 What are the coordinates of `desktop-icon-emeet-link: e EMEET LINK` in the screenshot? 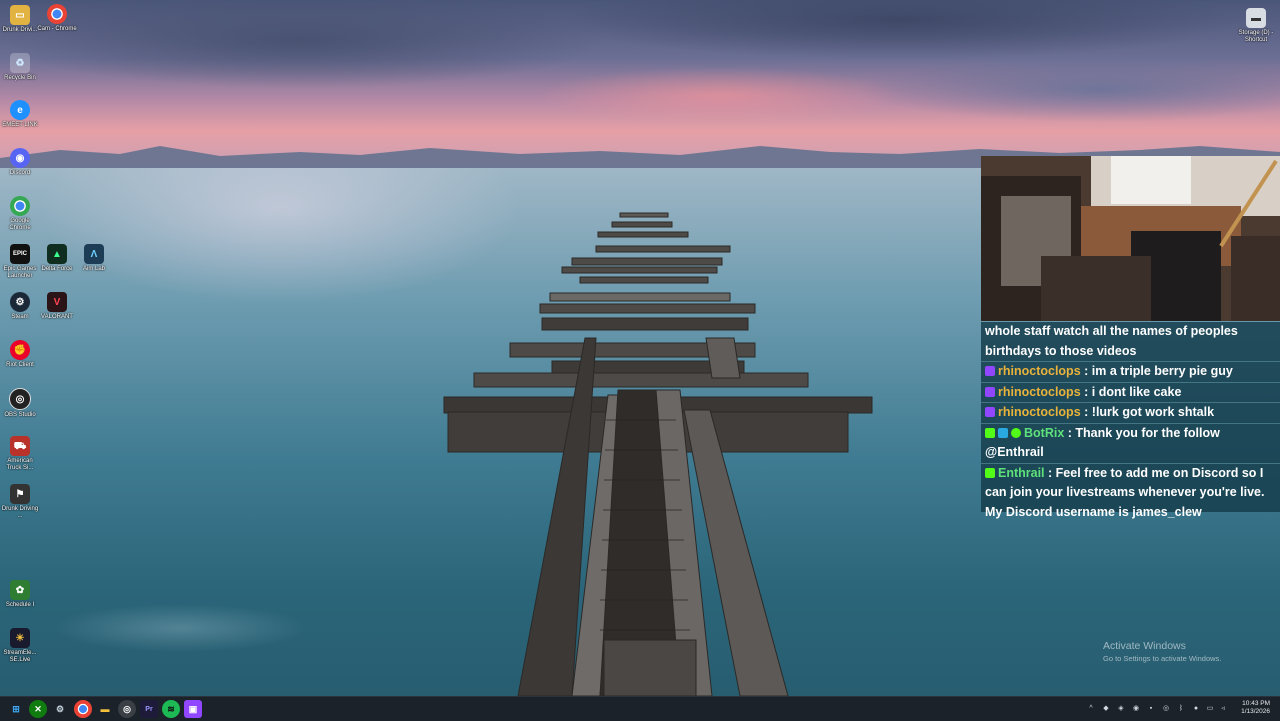 It's located at (20, 114).